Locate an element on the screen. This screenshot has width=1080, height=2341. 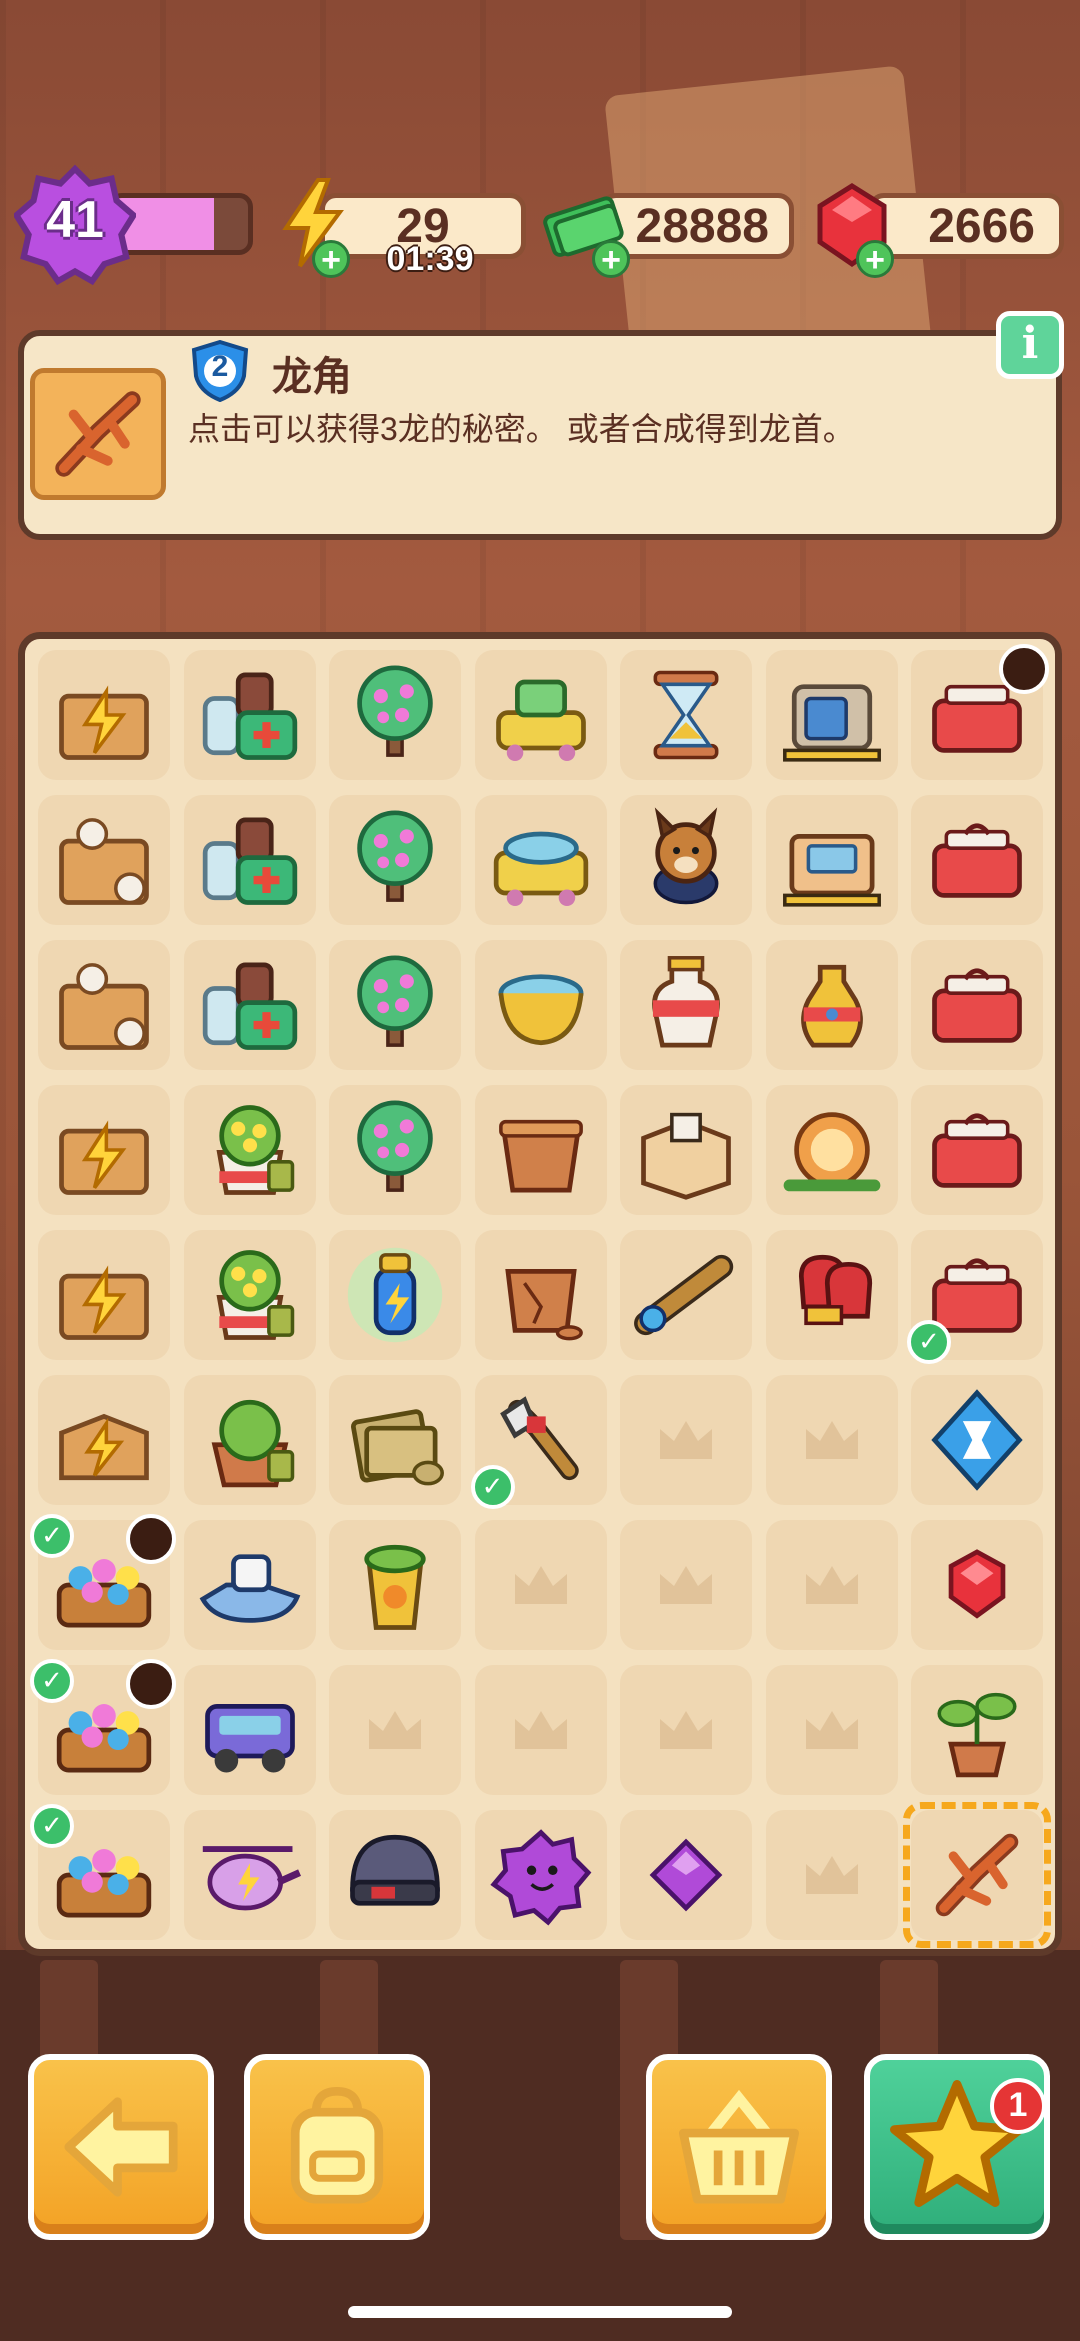
toolbox-icon is located at coordinates (977, 1150).